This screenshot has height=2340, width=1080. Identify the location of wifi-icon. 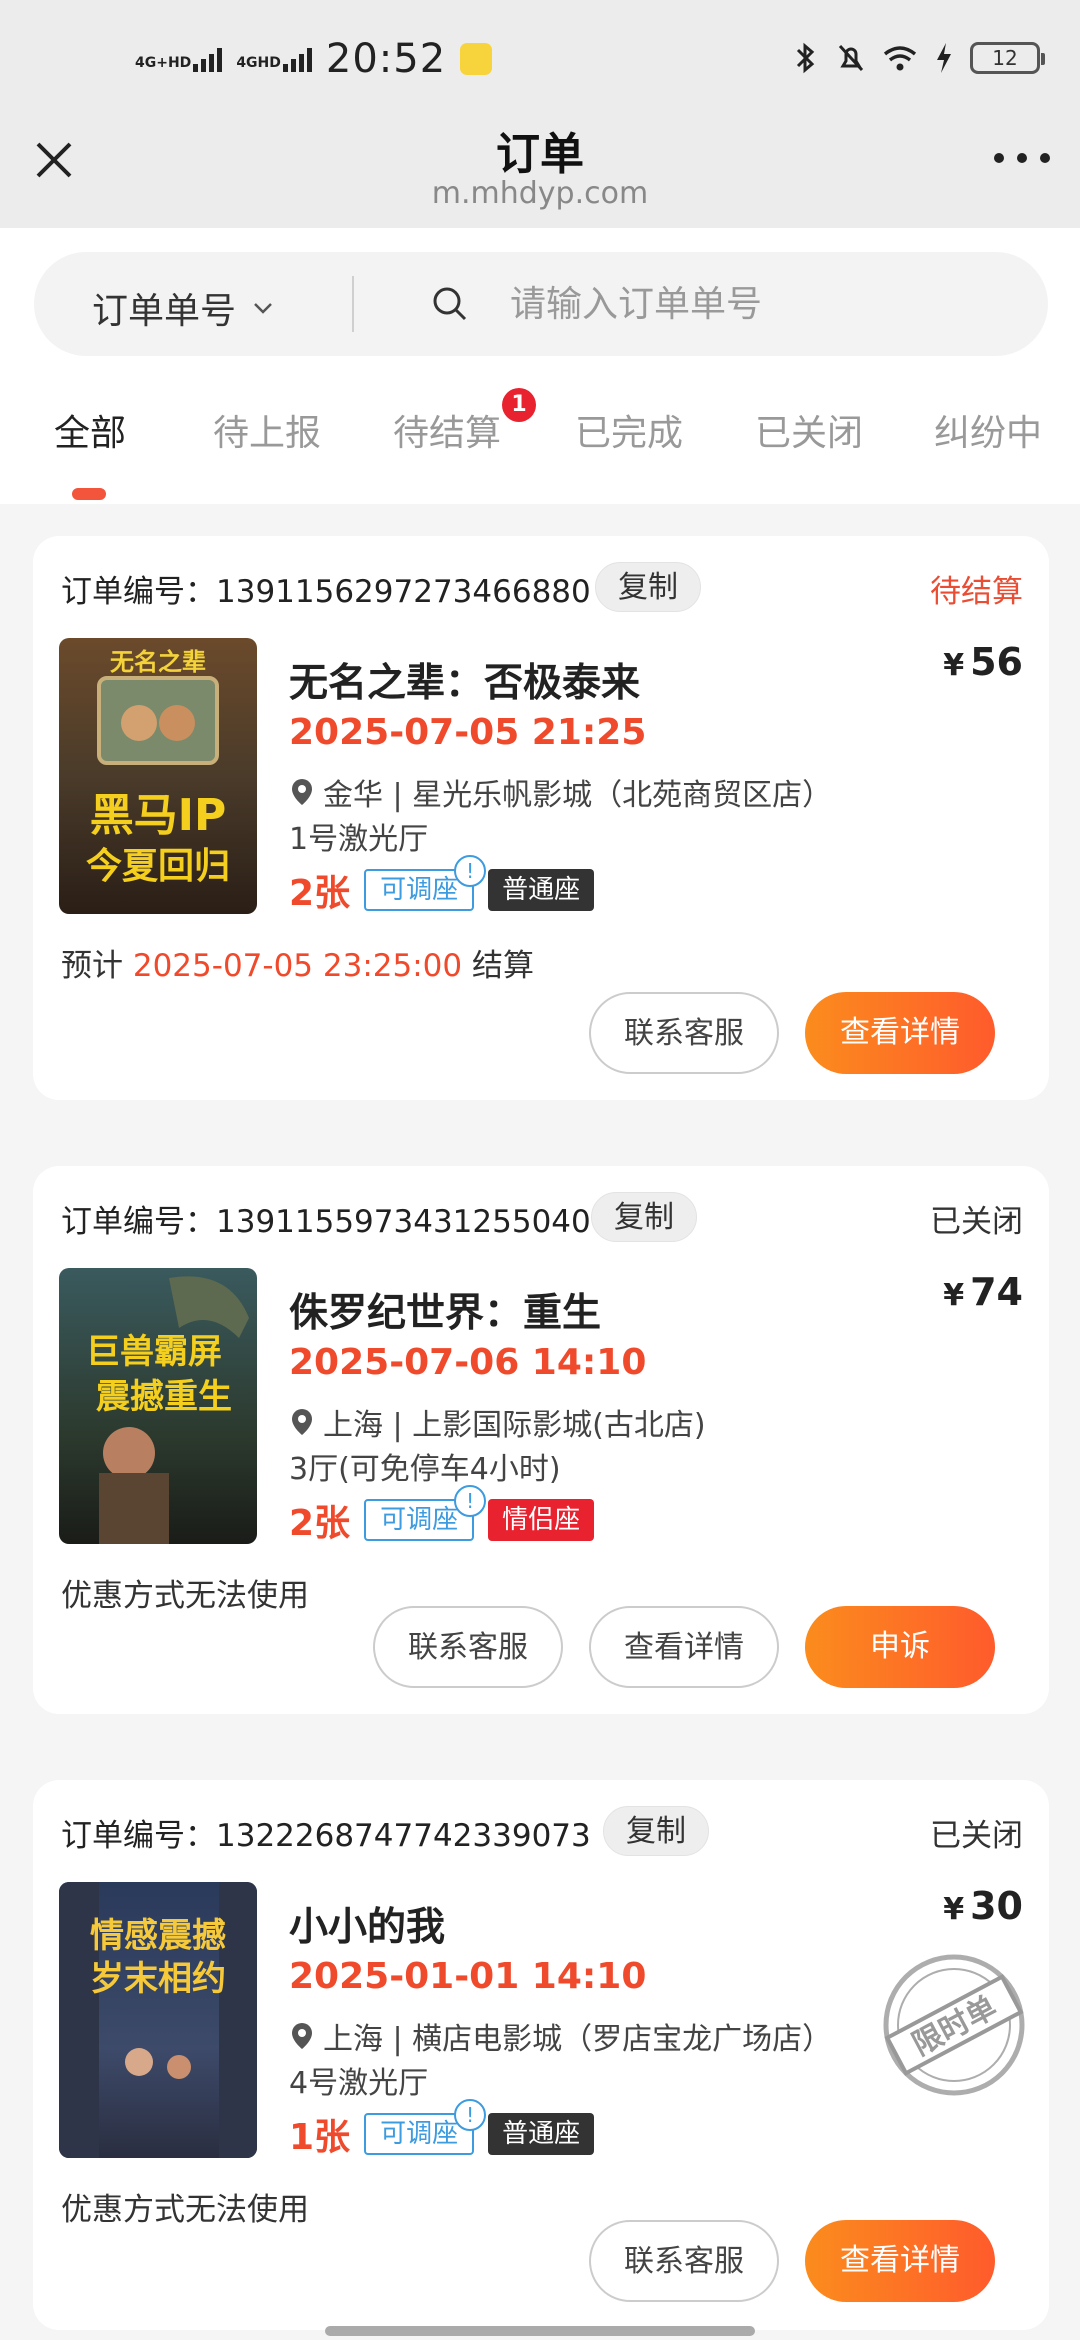
(900, 58).